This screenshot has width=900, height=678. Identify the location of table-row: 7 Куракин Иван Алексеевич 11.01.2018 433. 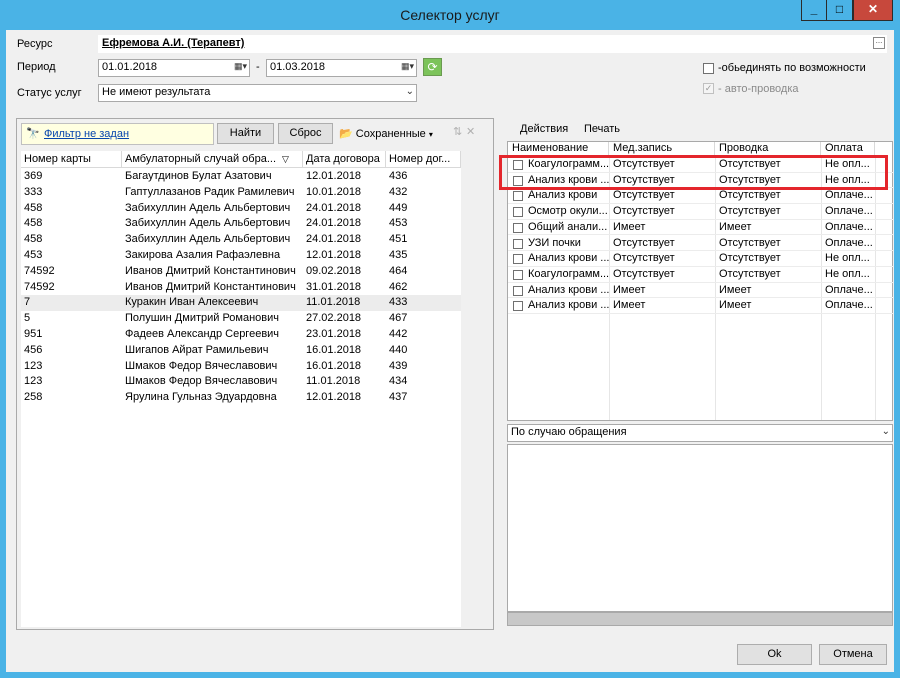
(241, 303).